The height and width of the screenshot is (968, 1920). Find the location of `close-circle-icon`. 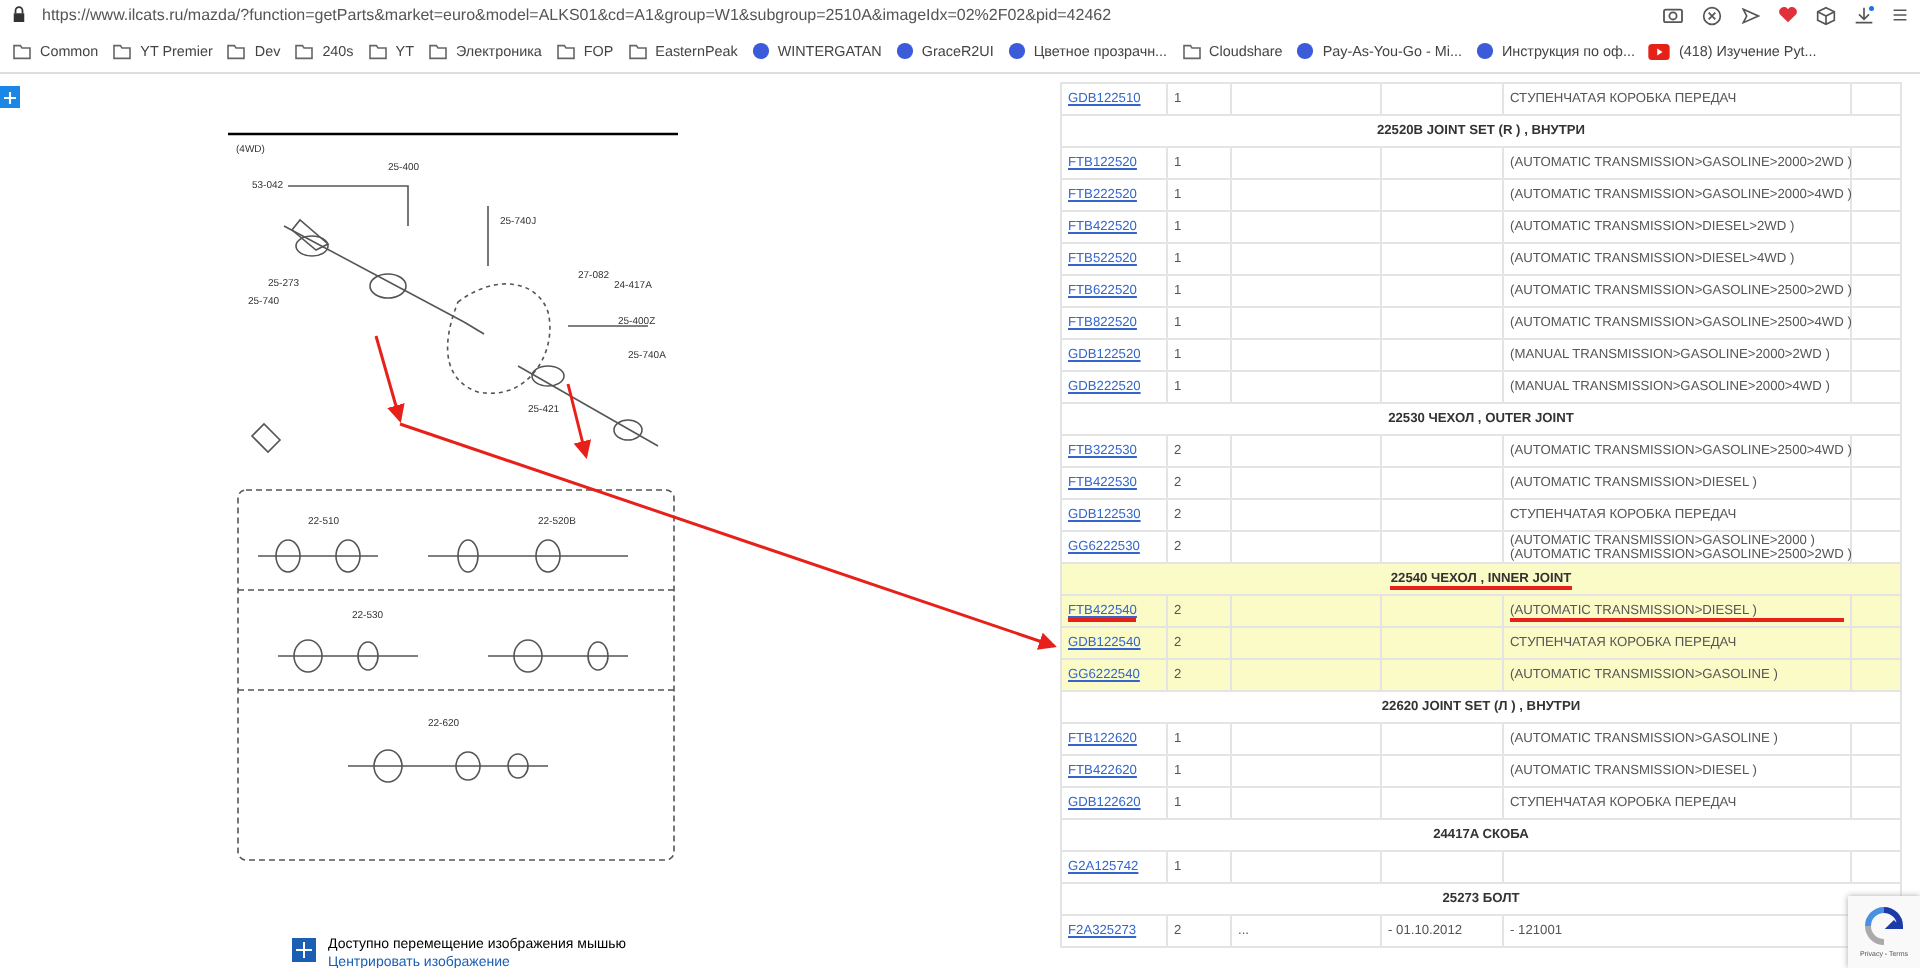

close-circle-icon is located at coordinates (1712, 15).